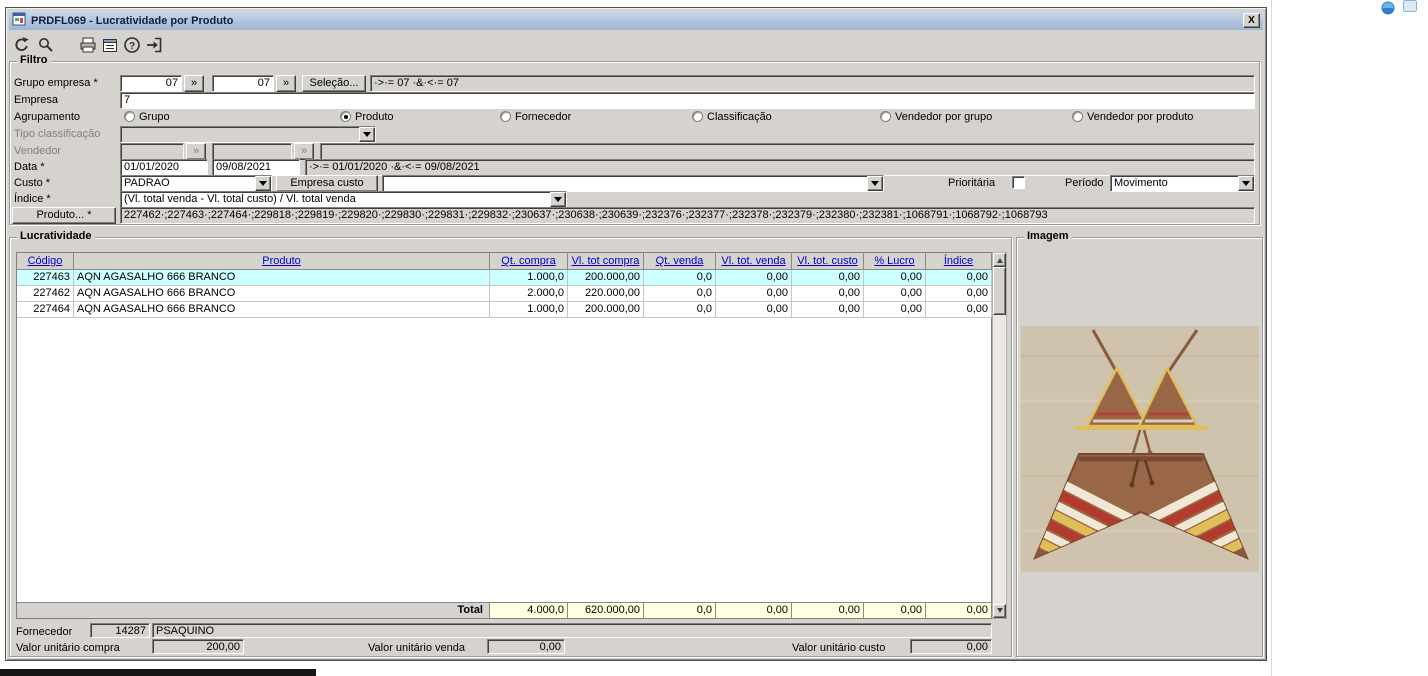 Image resolution: width=1428 pixels, height=676 pixels. Describe the element at coordinates (739, 116) in the screenshot. I see `radio-classificacao-label: Classificação` at that location.